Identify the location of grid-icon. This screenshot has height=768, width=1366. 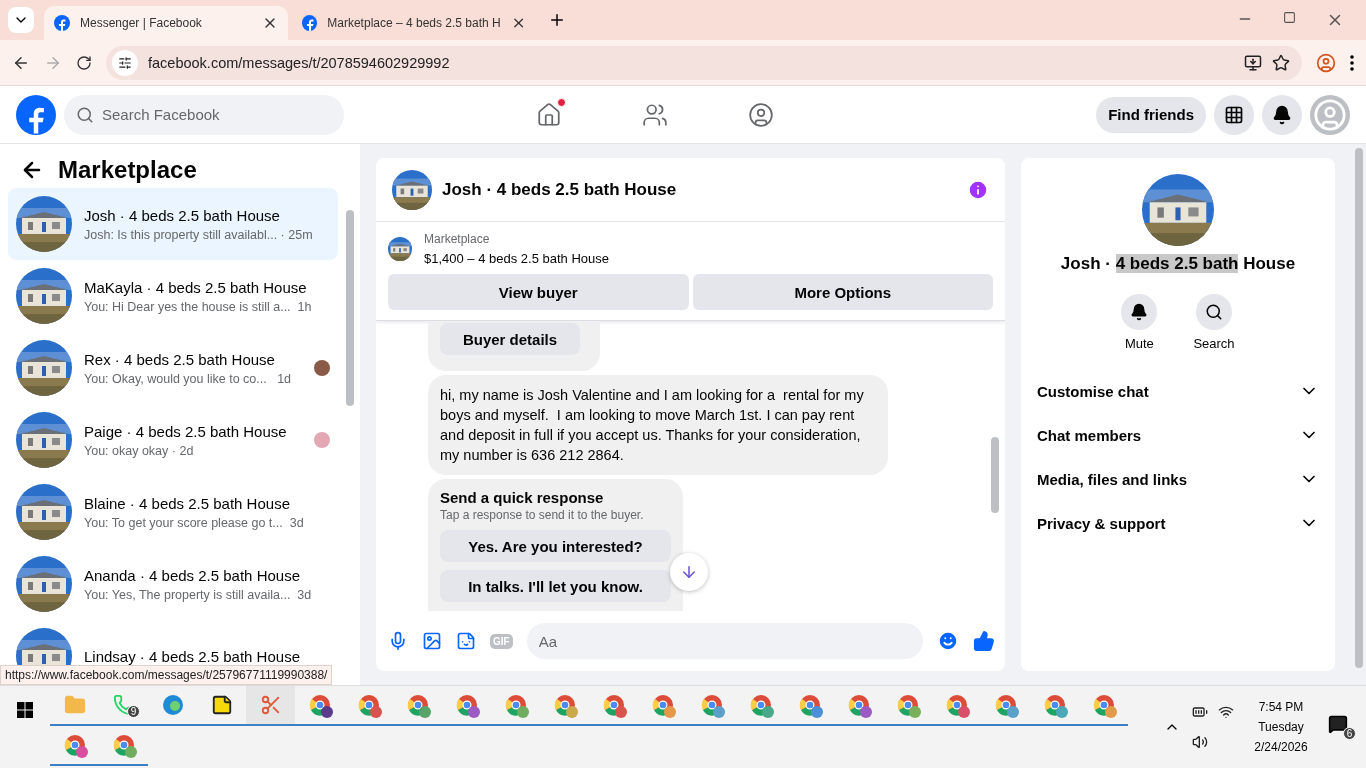
(1234, 114).